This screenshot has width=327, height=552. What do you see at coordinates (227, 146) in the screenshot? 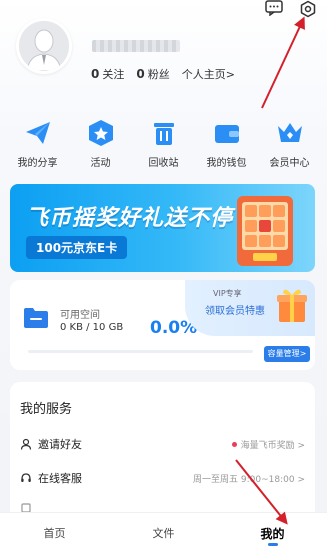
I see `quick-item-wallet: 我的钱包` at bounding box center [227, 146].